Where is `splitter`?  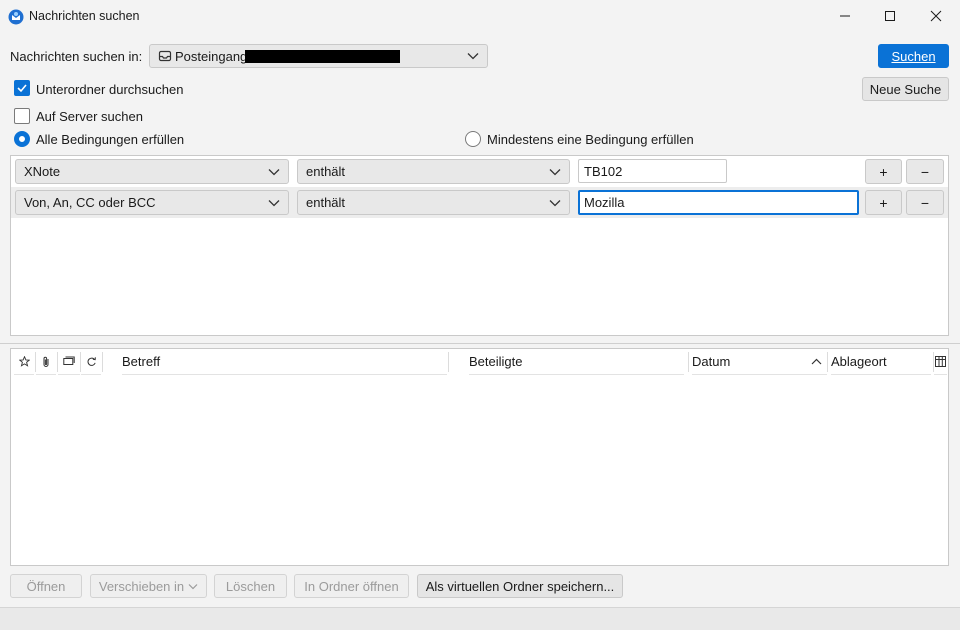
splitter is located at coordinates (480, 343).